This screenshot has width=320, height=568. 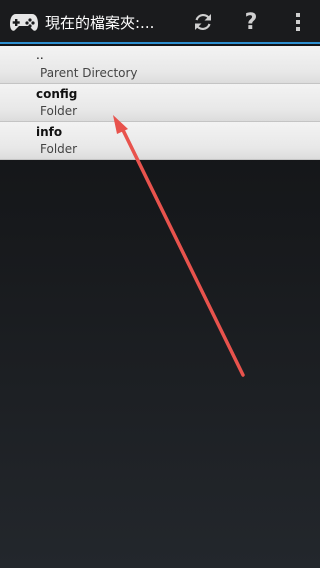 What do you see at coordinates (160, 141) in the screenshot?
I see `list-item-info: info Folder` at bounding box center [160, 141].